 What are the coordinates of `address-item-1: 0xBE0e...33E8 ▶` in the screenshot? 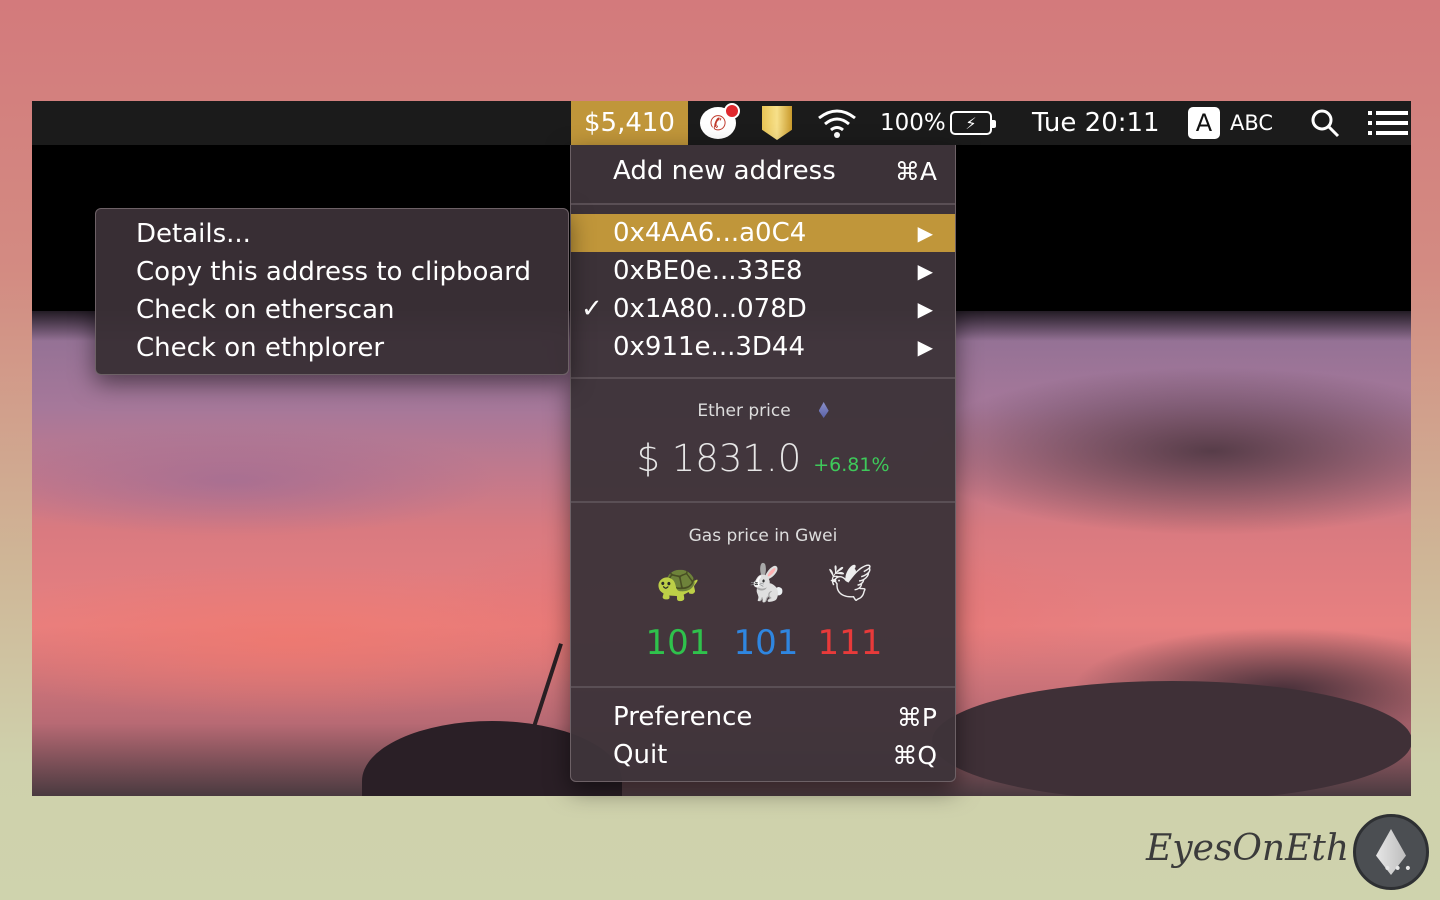 It's located at (763, 271).